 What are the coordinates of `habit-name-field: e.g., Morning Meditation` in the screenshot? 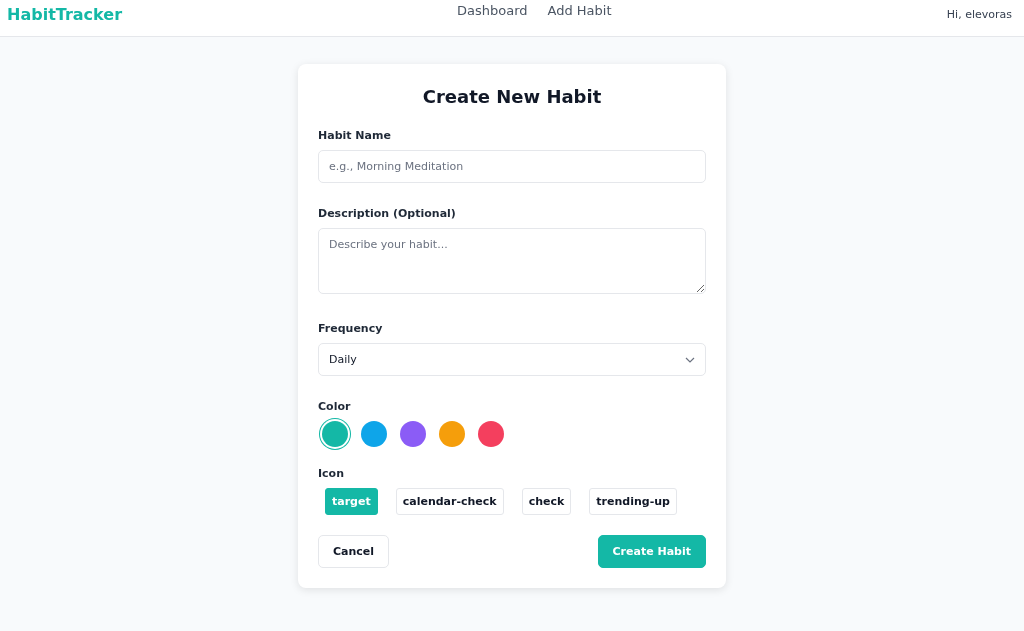 It's located at (512, 166).